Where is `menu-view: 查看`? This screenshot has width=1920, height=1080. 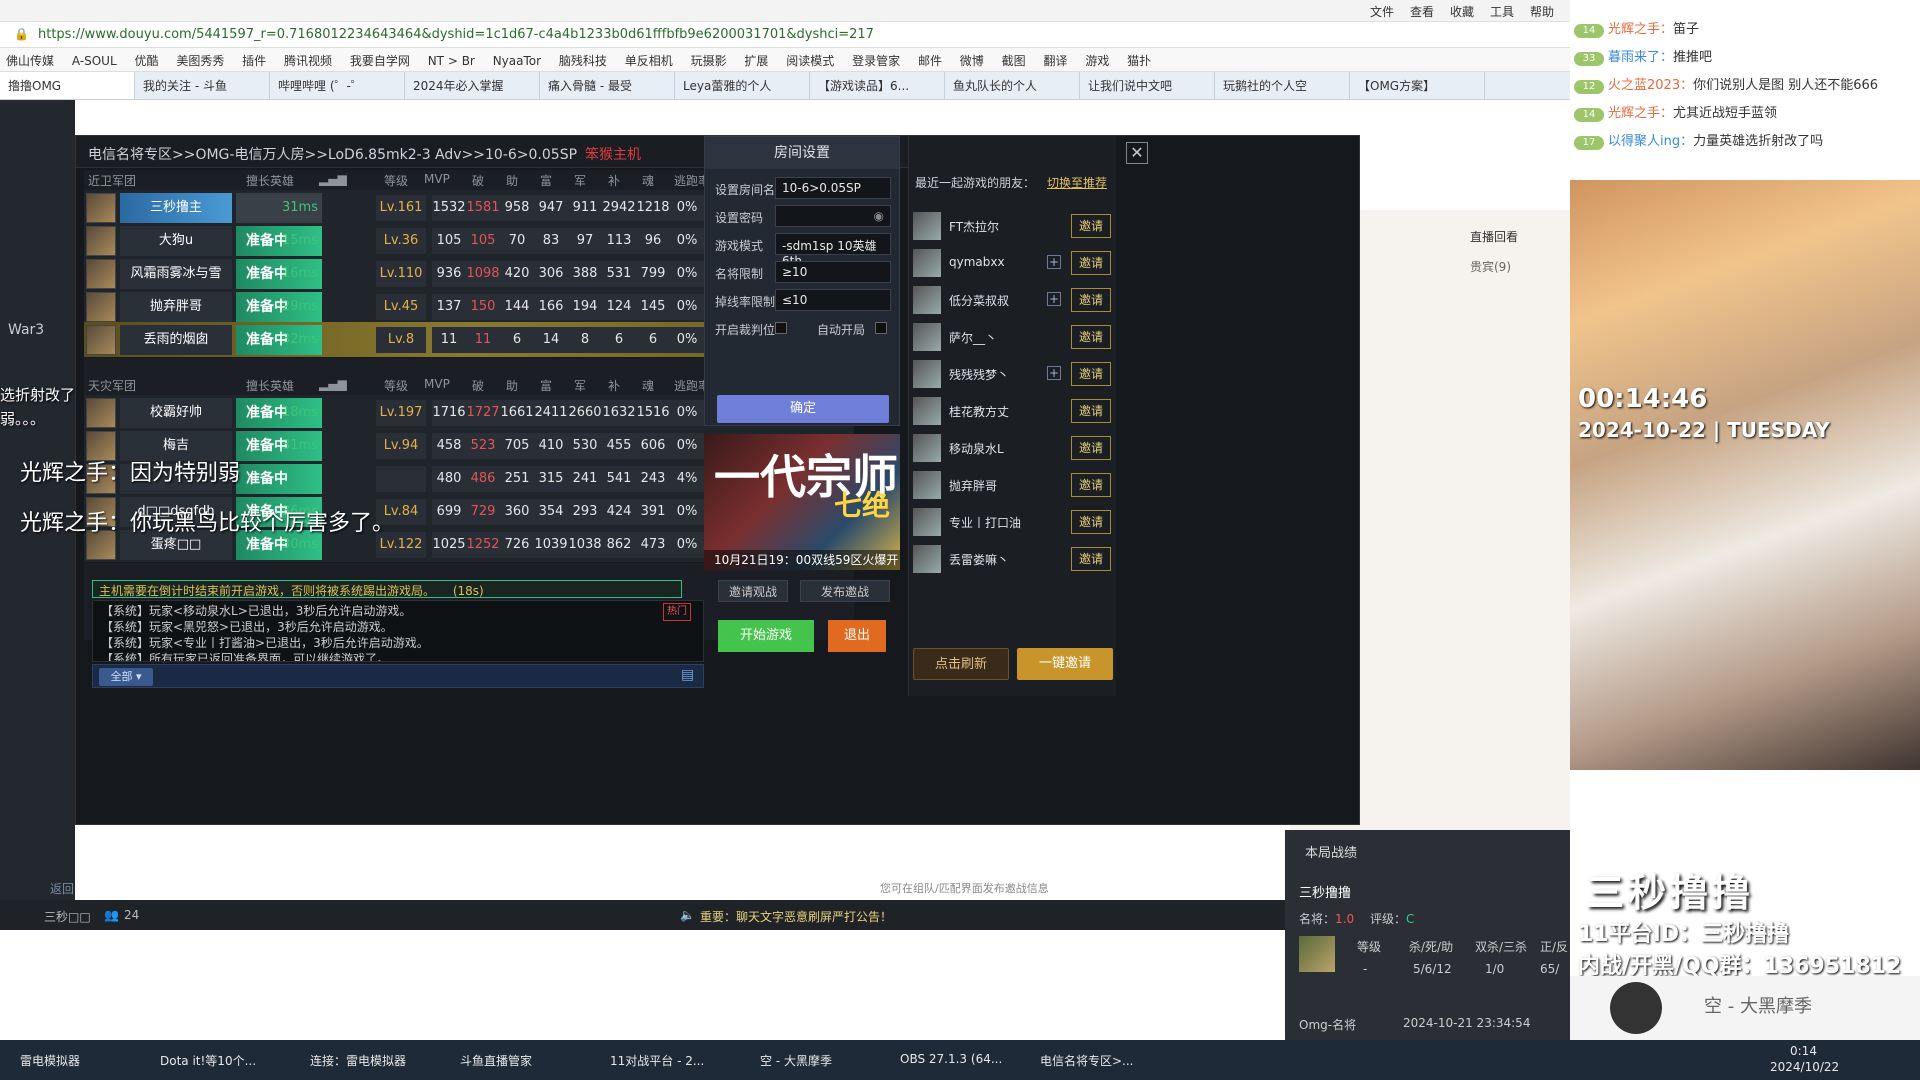
menu-view: 查看 is located at coordinates (1422, 11).